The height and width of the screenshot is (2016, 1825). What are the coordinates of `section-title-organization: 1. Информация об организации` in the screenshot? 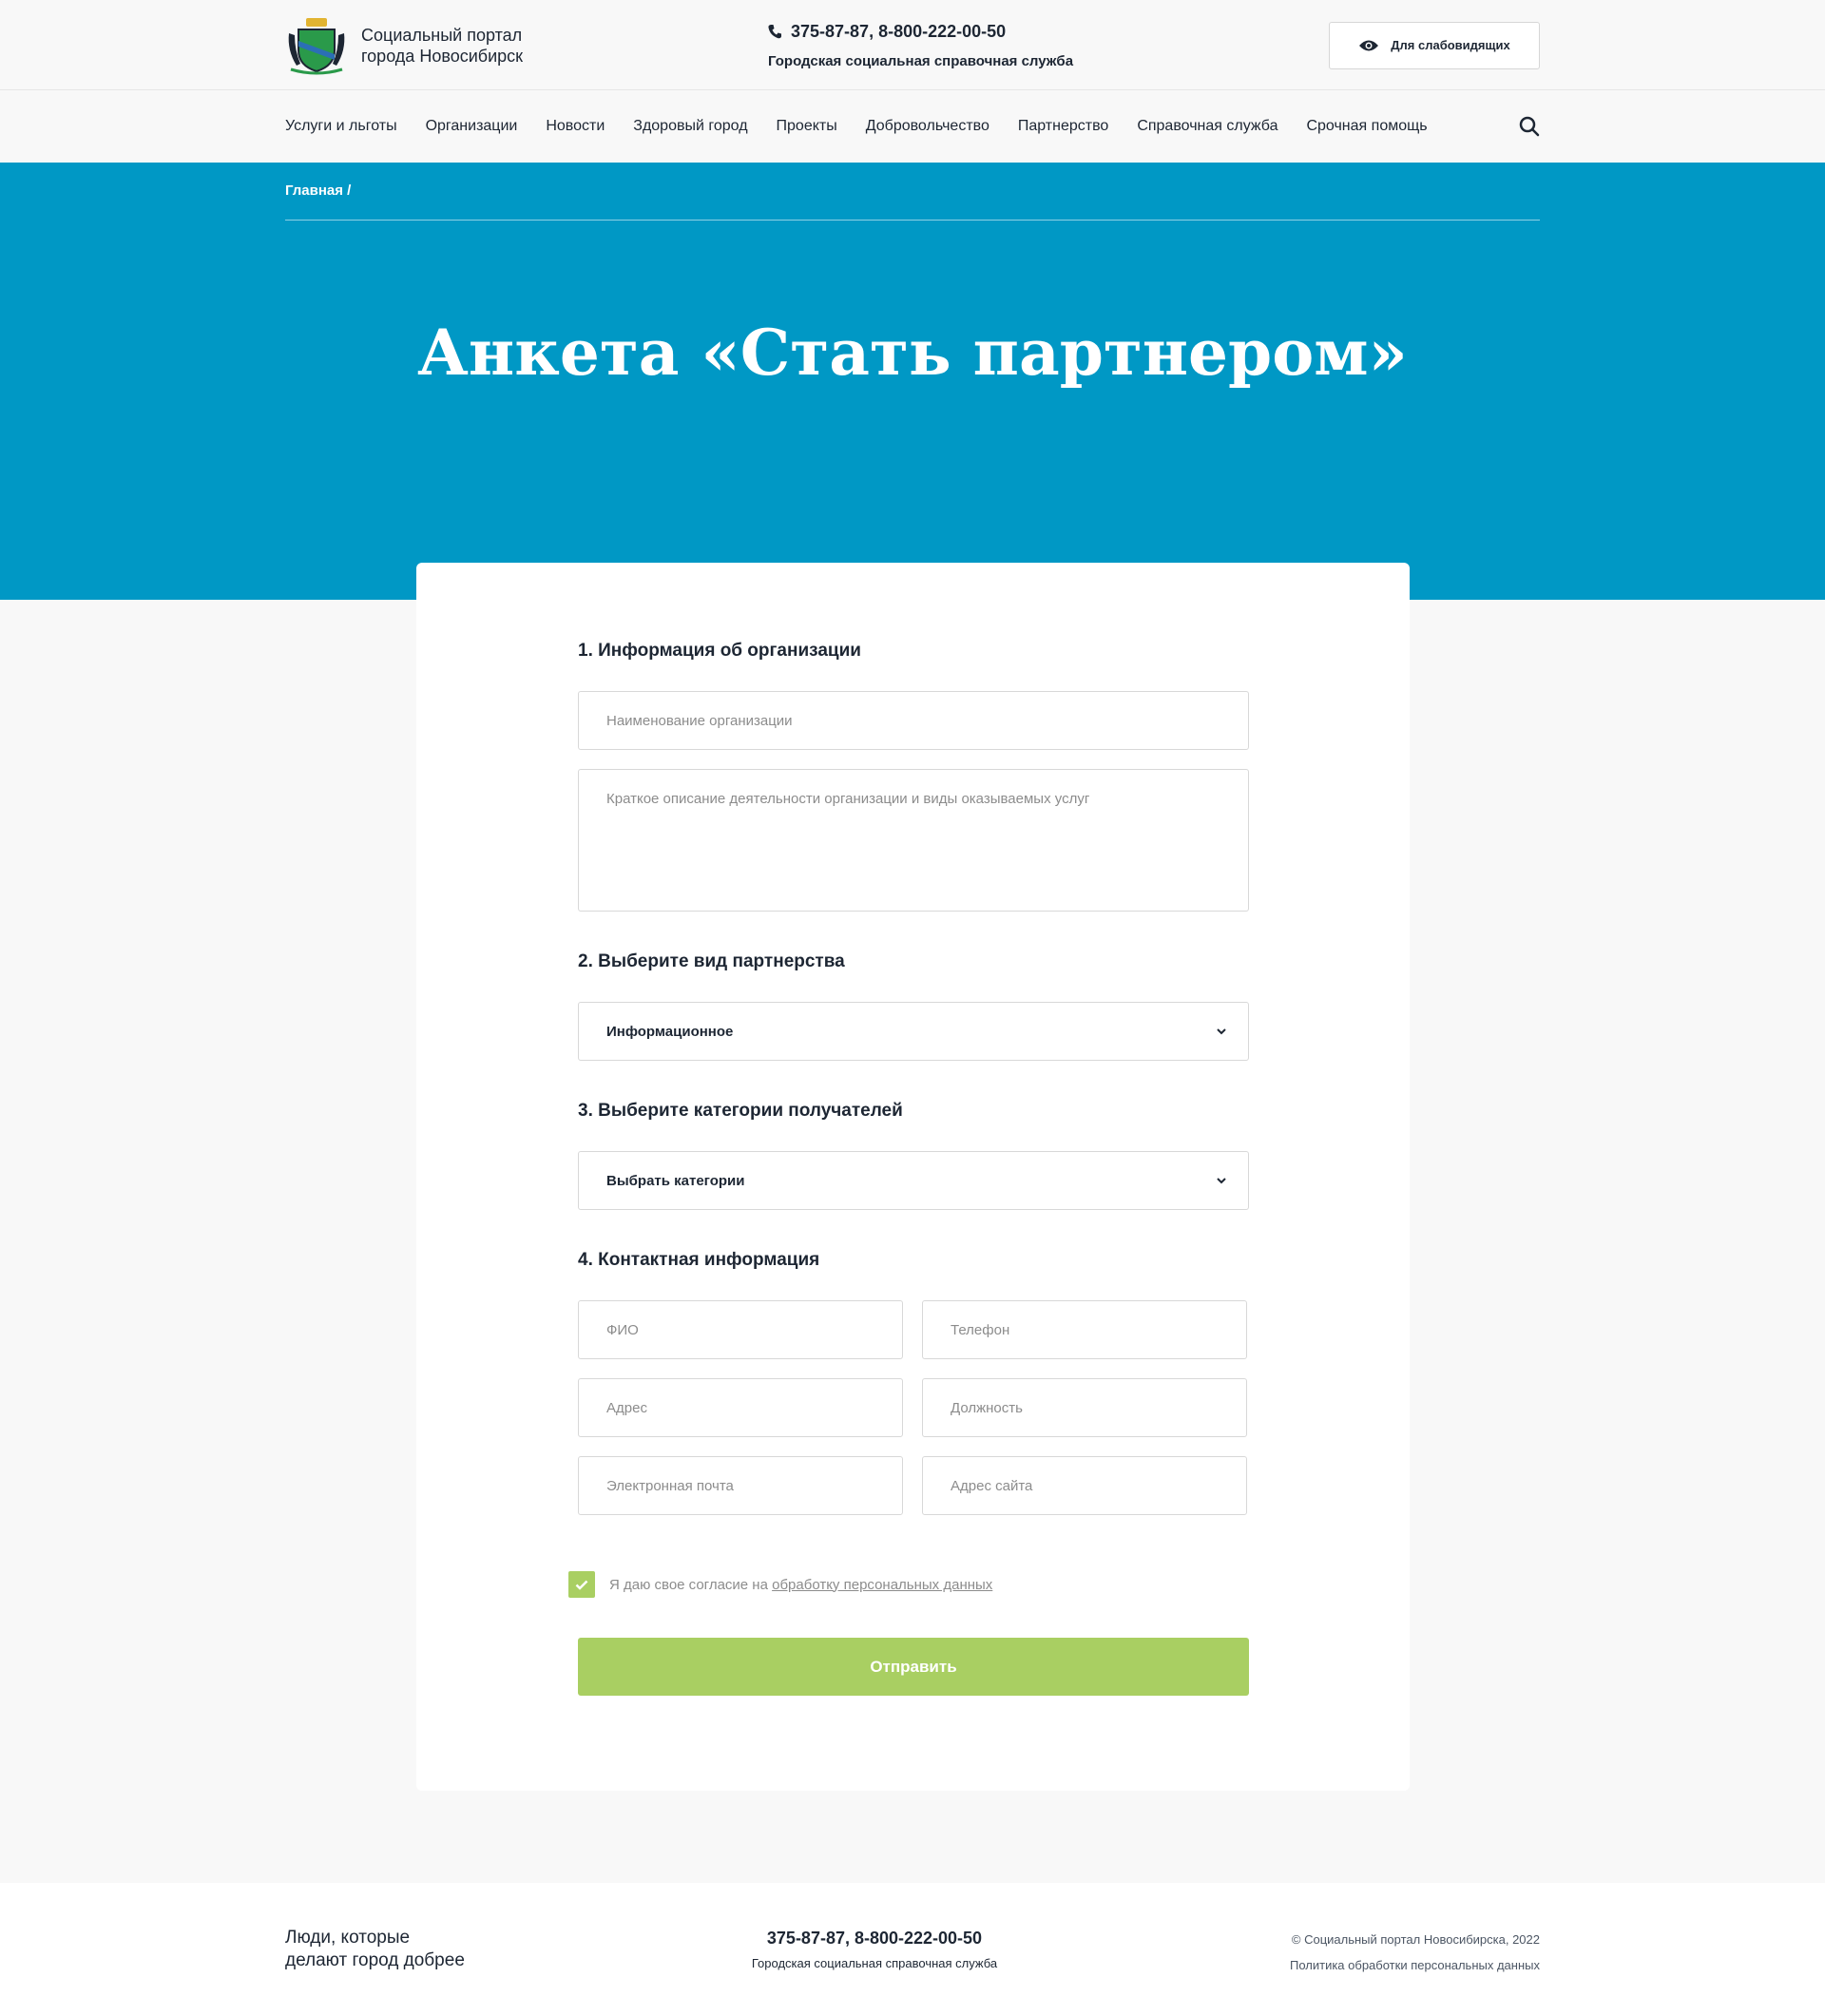 It's located at (719, 651).